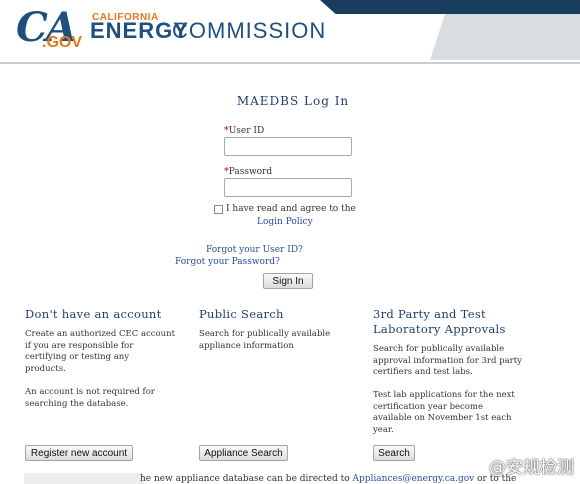 The image size is (580, 484). What do you see at coordinates (394, 453) in the screenshot?
I see `third-party-search-button: Search` at bounding box center [394, 453].